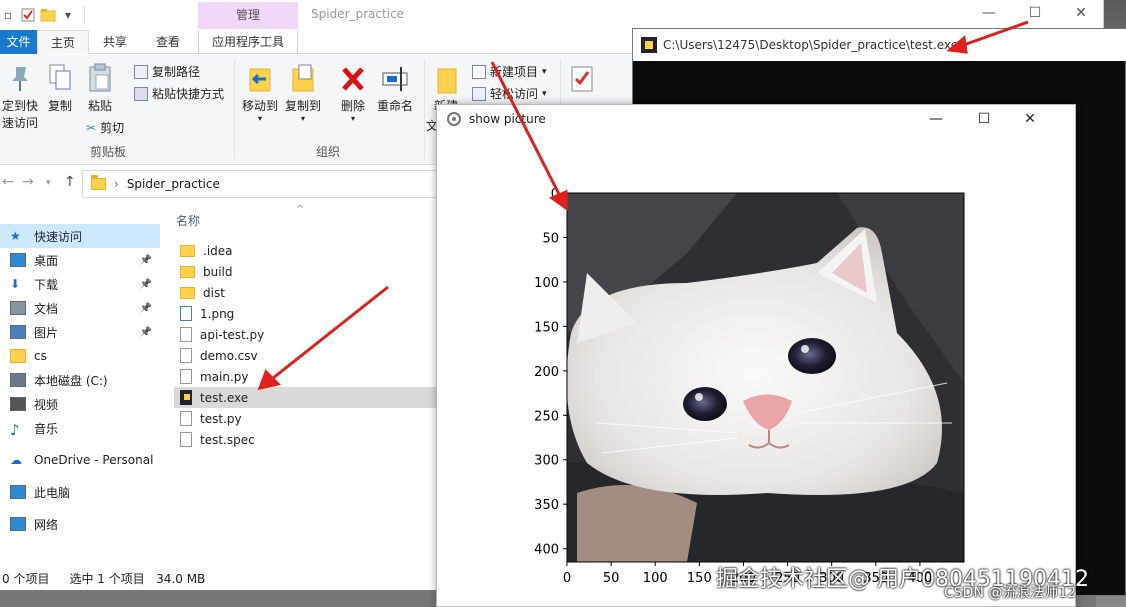  What do you see at coordinates (80, 428) in the screenshot?
I see `nav-item-8: ♪ 音乐` at bounding box center [80, 428].